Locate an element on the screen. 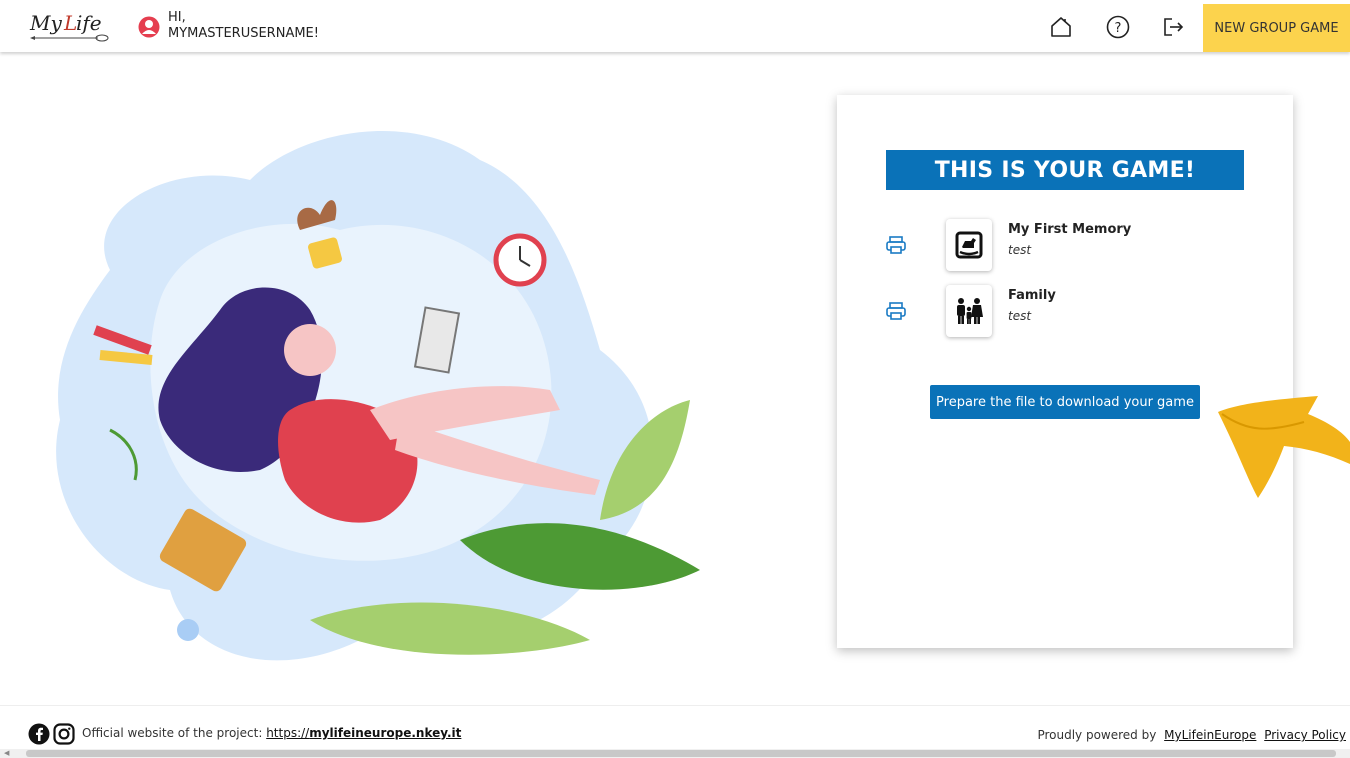 This screenshot has width=1350, height=758. mylife-logo: My L ife is located at coordinates (74, 26).